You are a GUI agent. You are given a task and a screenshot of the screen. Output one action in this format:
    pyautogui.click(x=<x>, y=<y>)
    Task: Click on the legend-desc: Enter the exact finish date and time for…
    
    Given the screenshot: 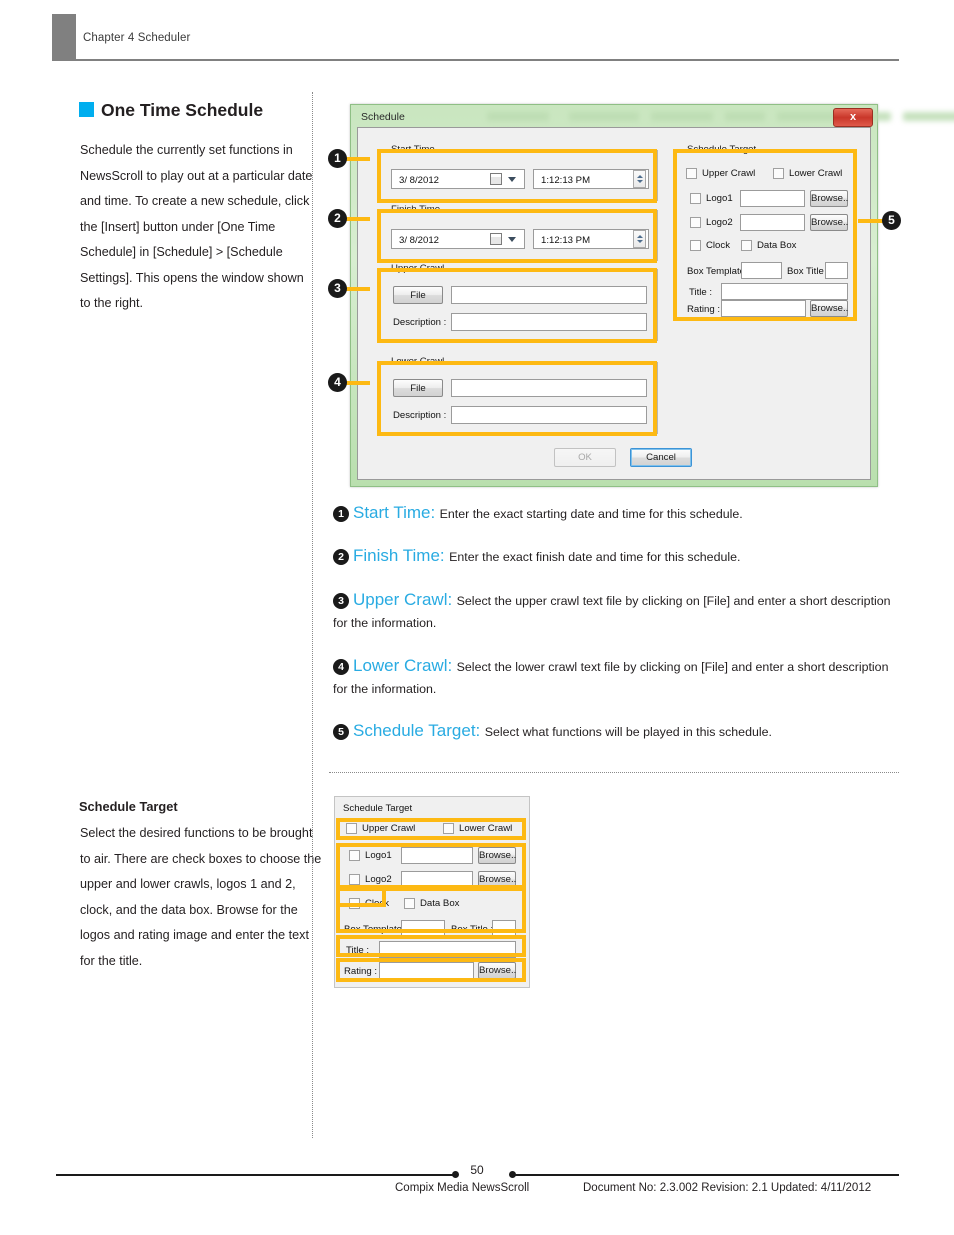 What is the action you would take?
    pyautogui.click(x=595, y=557)
    